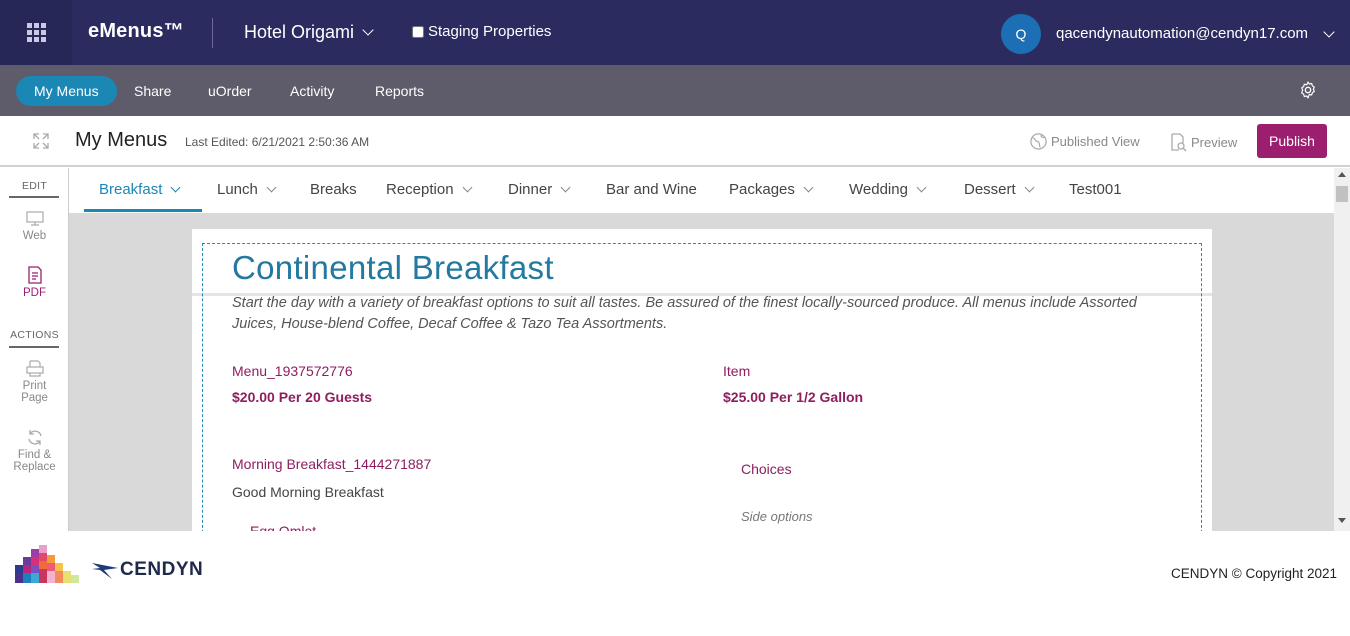 This screenshot has width=1350, height=636. Describe the element at coordinates (1329, 32) in the screenshot. I see `user-menu-chevron-down-icon` at that location.